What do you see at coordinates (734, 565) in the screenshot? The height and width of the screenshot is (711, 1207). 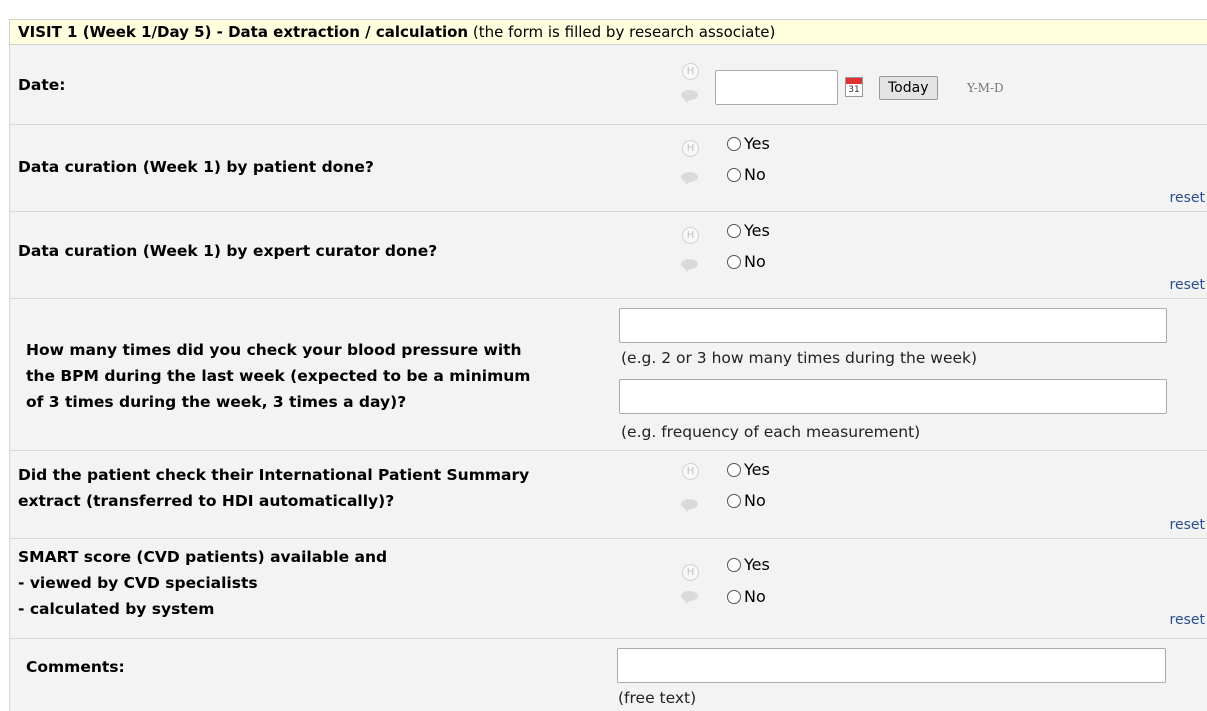 I see `q5-yes-radio` at bounding box center [734, 565].